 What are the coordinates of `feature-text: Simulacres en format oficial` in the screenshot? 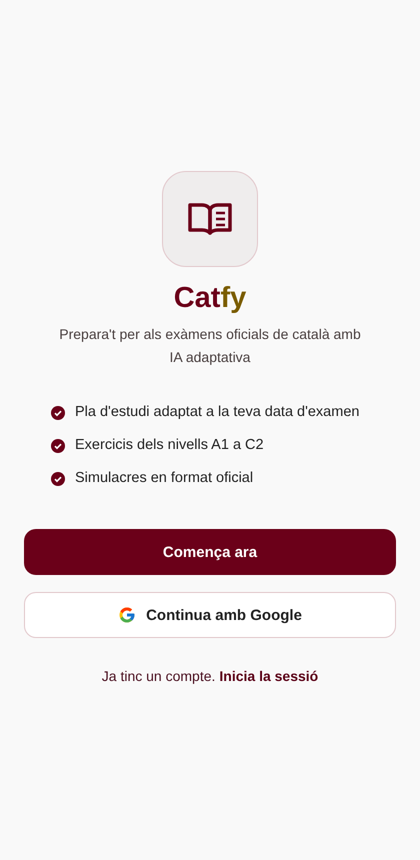 It's located at (164, 478).